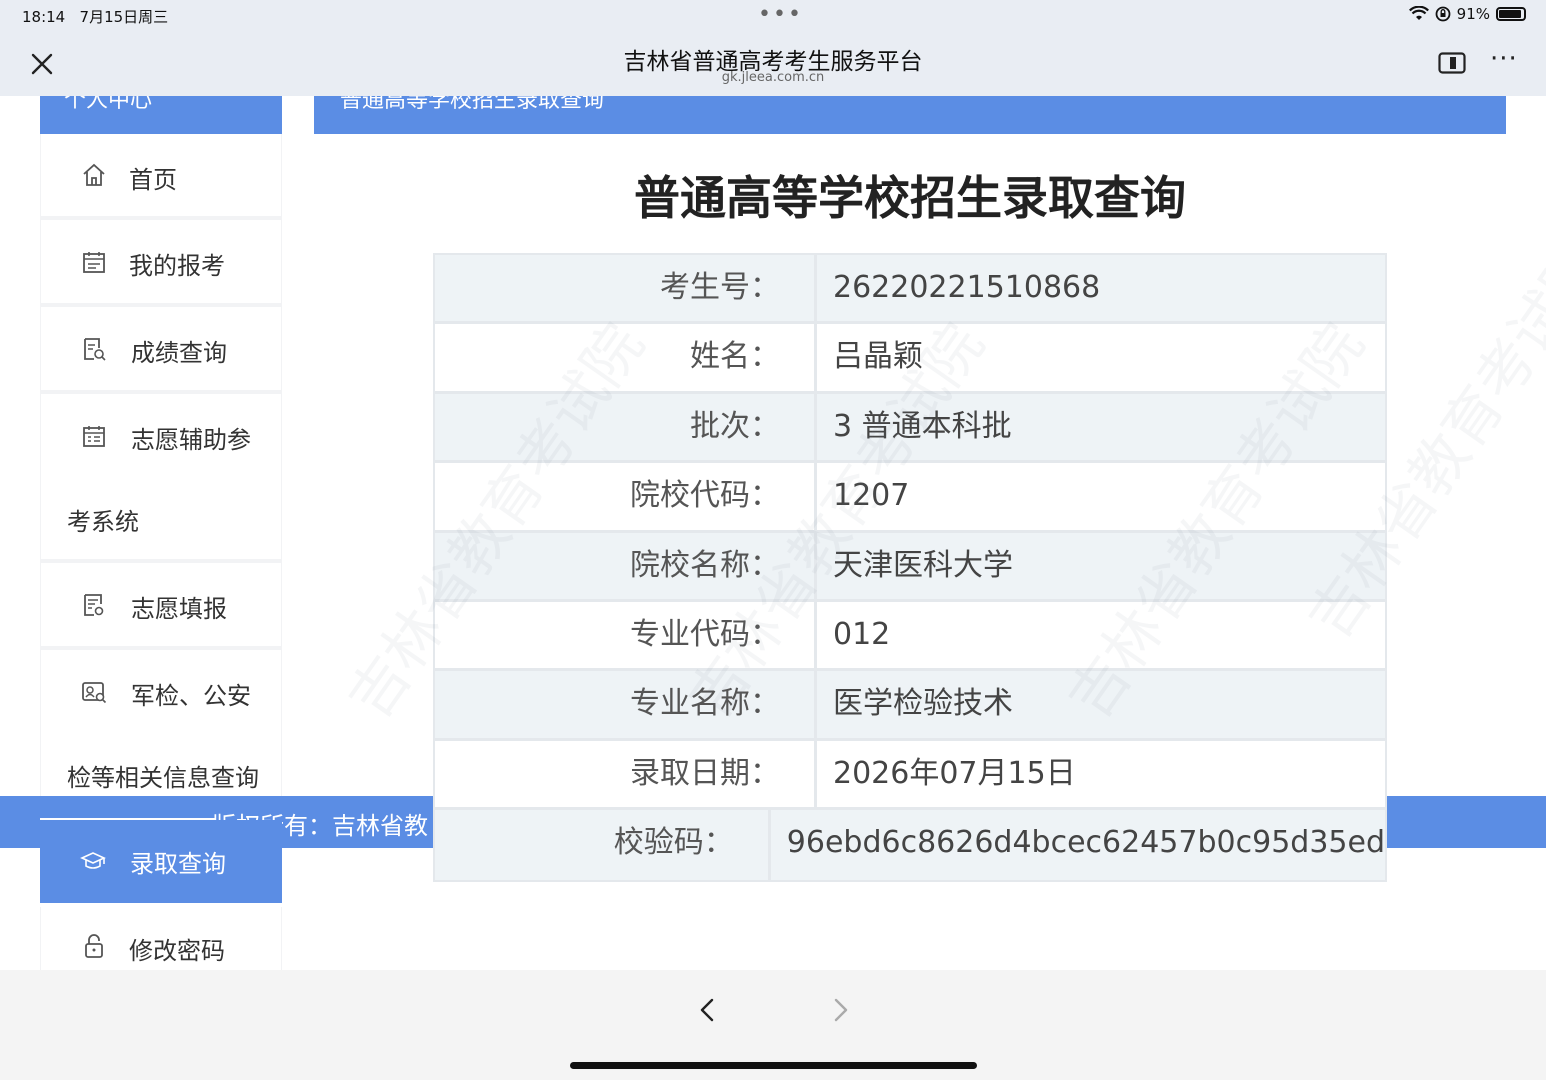  I want to click on form-icon, so click(94, 605).